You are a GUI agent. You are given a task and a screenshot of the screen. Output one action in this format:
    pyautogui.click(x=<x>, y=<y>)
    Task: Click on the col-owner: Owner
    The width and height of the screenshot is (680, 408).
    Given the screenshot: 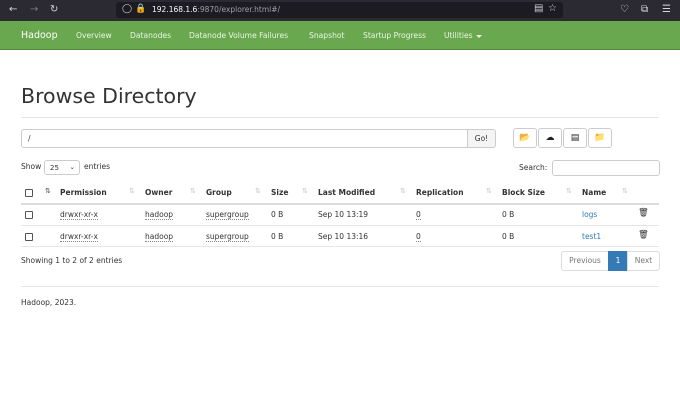 What is the action you would take?
    pyautogui.click(x=158, y=192)
    